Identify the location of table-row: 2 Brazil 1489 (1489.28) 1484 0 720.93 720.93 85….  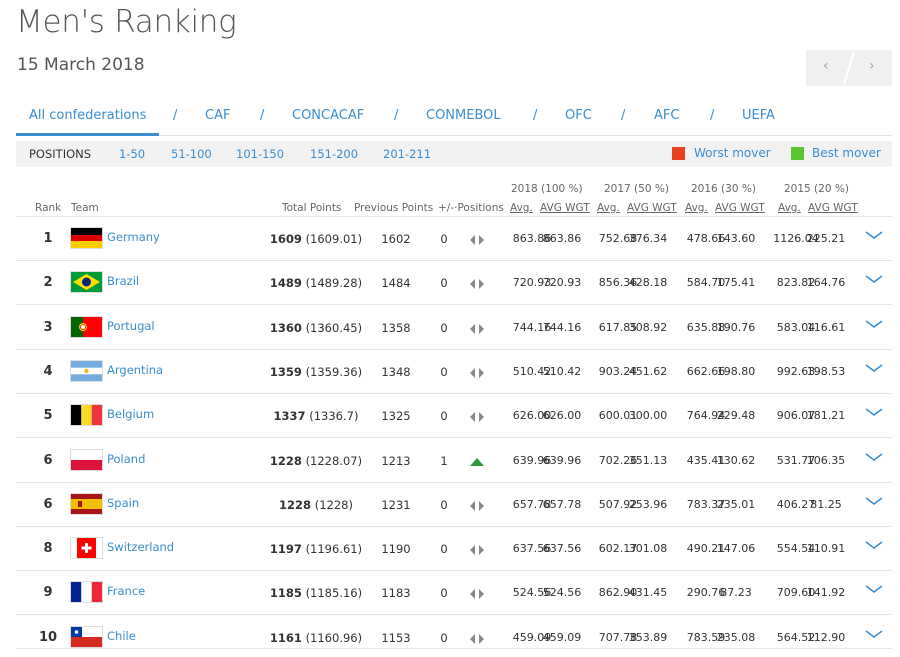
(454, 283).